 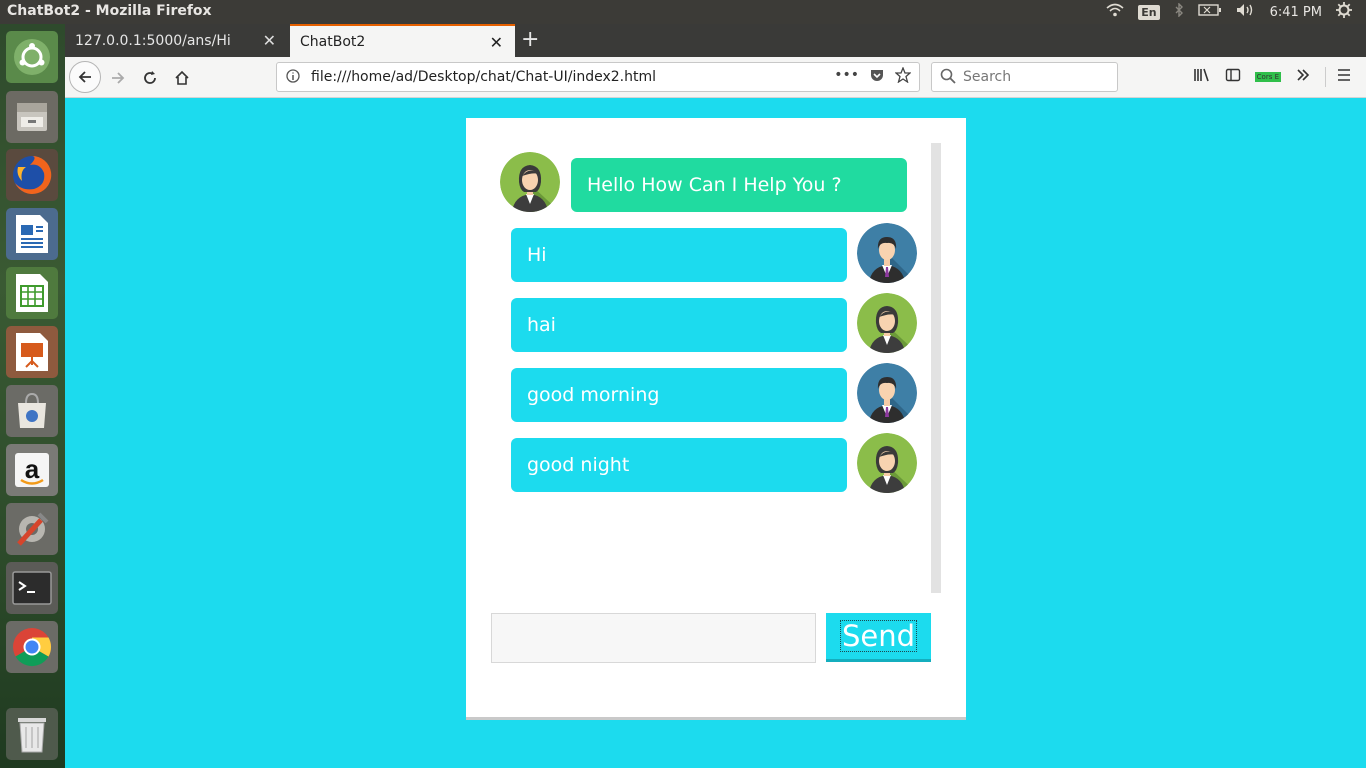 What do you see at coordinates (715, 40) in the screenshot?
I see `tab-strip: 127.0.0.1:5000/ans/Hi ✕ ChatBot2 ✕ +` at bounding box center [715, 40].